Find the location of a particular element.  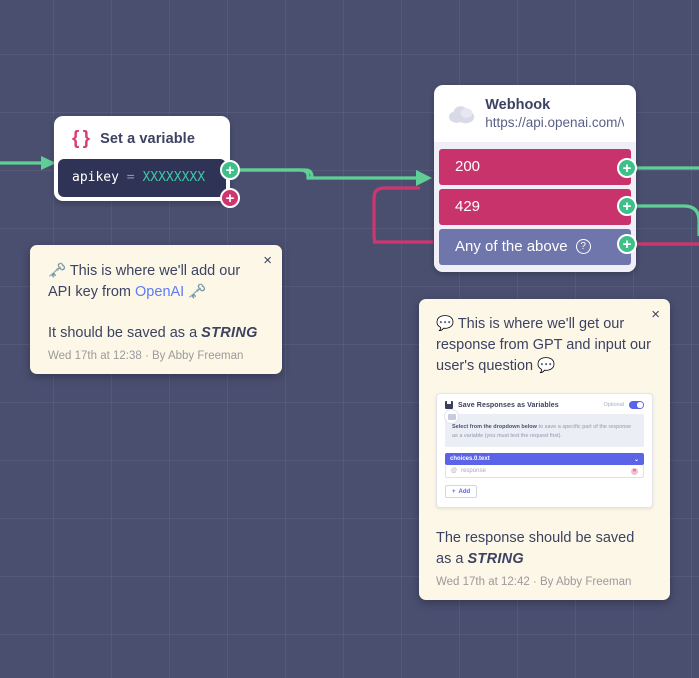

connector-setvar-error is located at coordinates (396, 215).